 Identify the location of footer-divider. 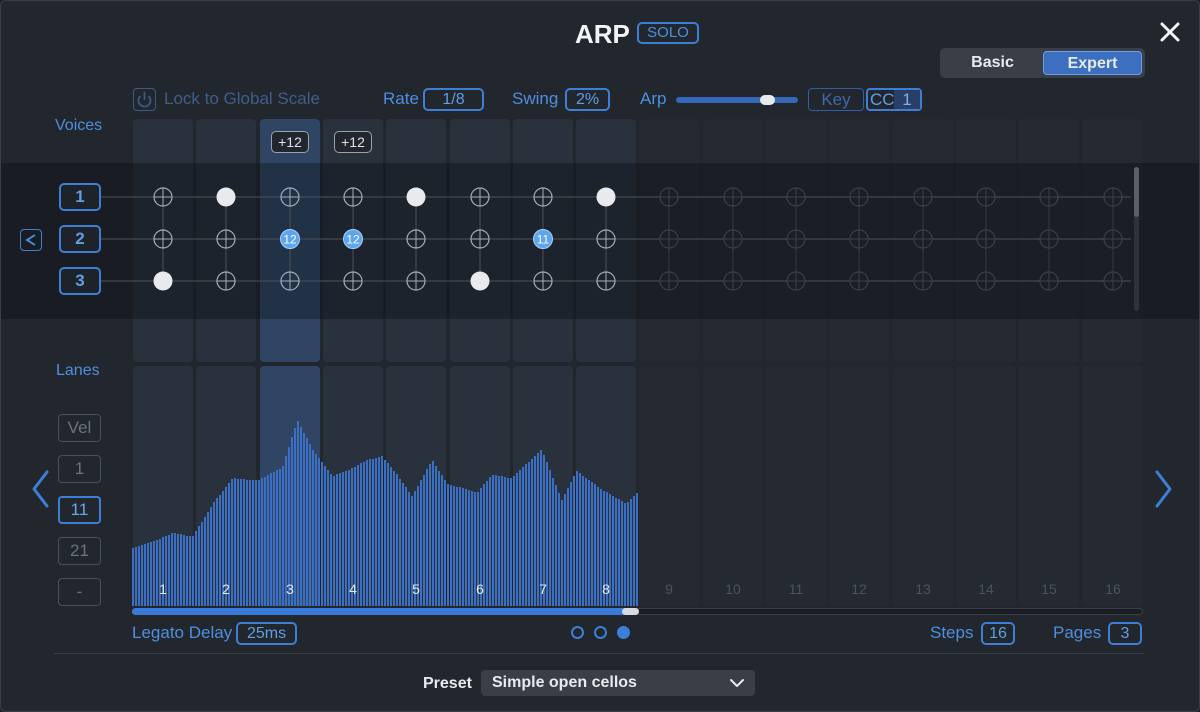
(599, 653).